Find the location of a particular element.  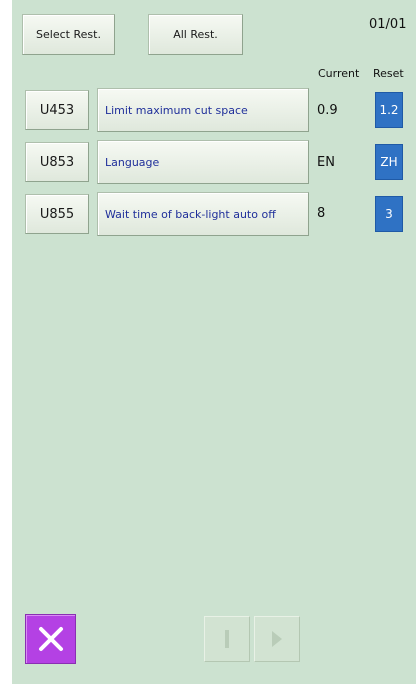

parameter-description-button: Limit maximum cut space is located at coordinates (203, 110).